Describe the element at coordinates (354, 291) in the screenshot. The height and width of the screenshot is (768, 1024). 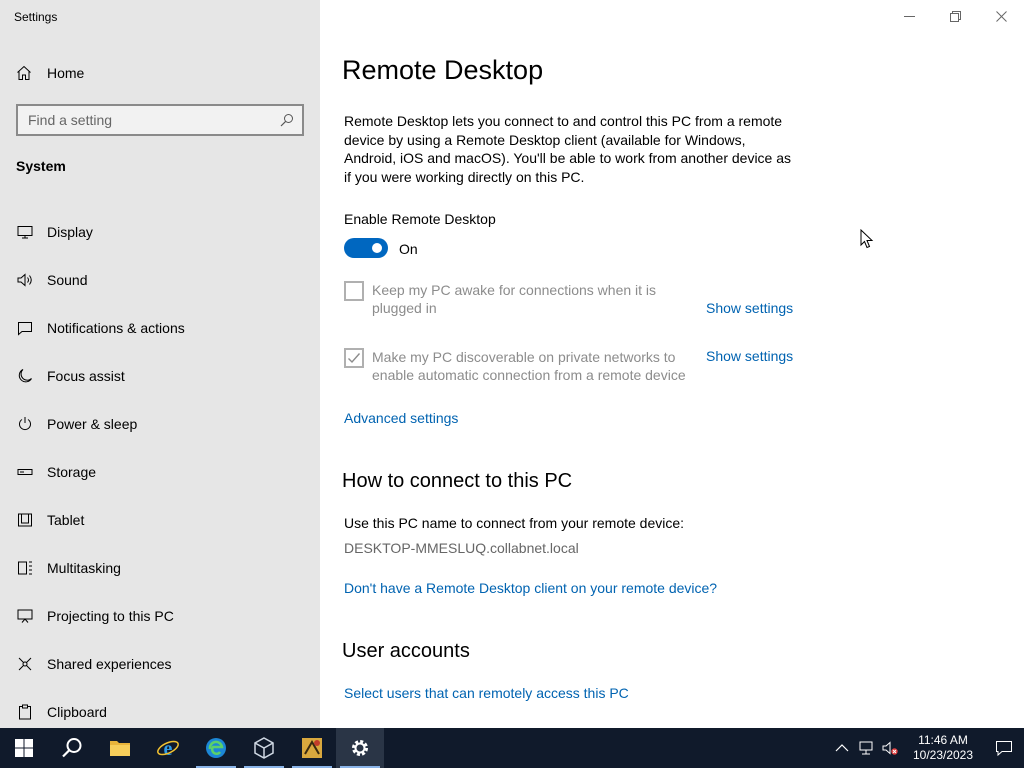
I see `keep-awake-checkbox` at that location.